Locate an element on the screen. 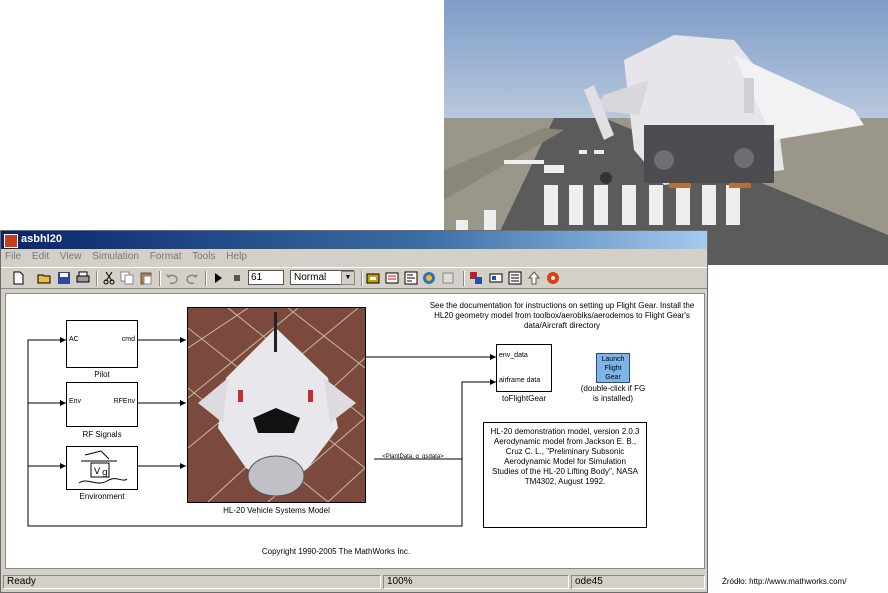  list-icon is located at coordinates (515, 278).